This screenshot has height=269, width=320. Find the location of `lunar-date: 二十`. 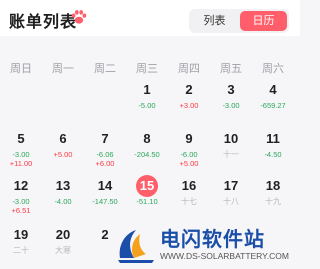

lunar-date: 二十 is located at coordinates (21, 250).